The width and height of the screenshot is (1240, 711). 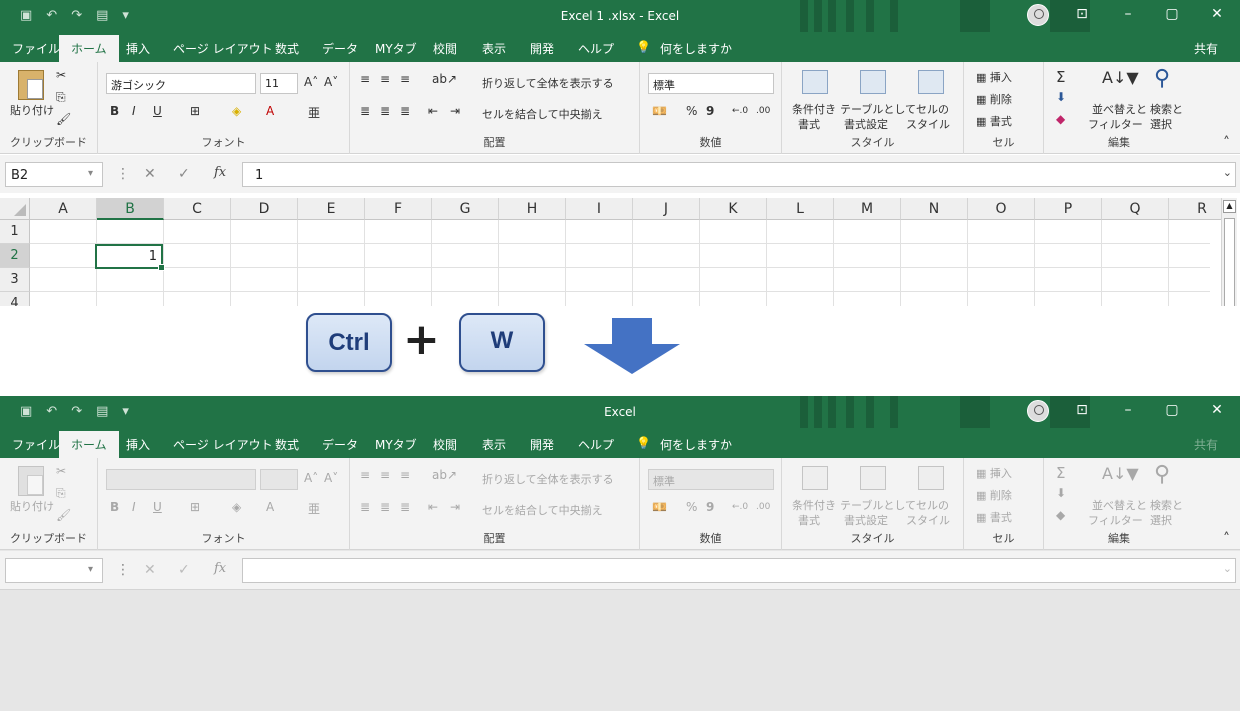 What do you see at coordinates (195, 111) in the screenshot?
I see `borders-icon: ⊞` at bounding box center [195, 111].